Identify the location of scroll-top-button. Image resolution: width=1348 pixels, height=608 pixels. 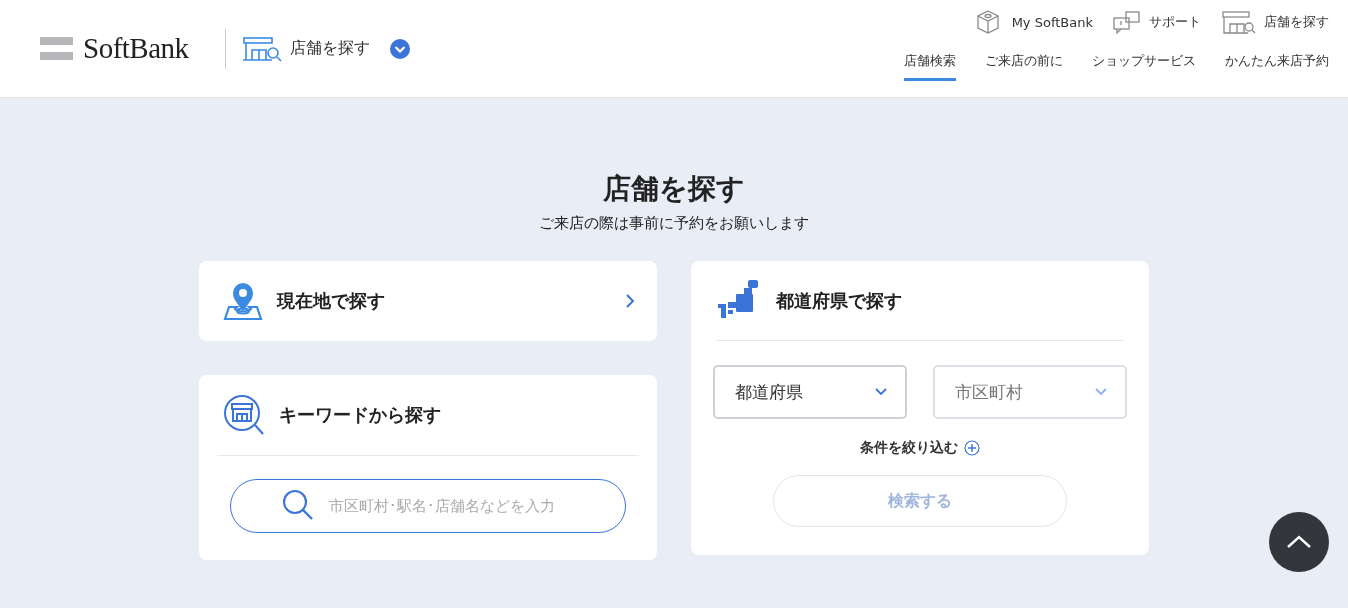
(1299, 542).